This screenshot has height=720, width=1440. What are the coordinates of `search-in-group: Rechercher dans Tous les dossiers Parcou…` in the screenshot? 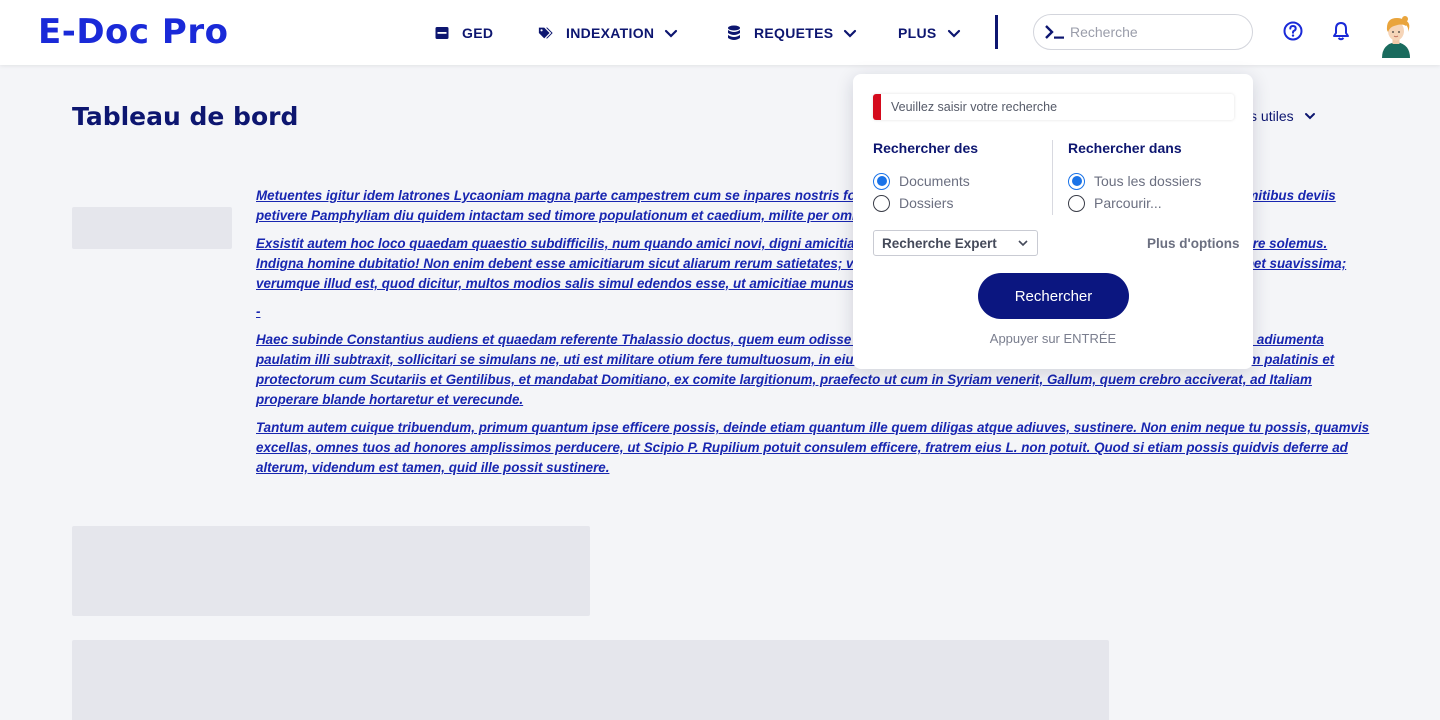 It's located at (1134, 177).